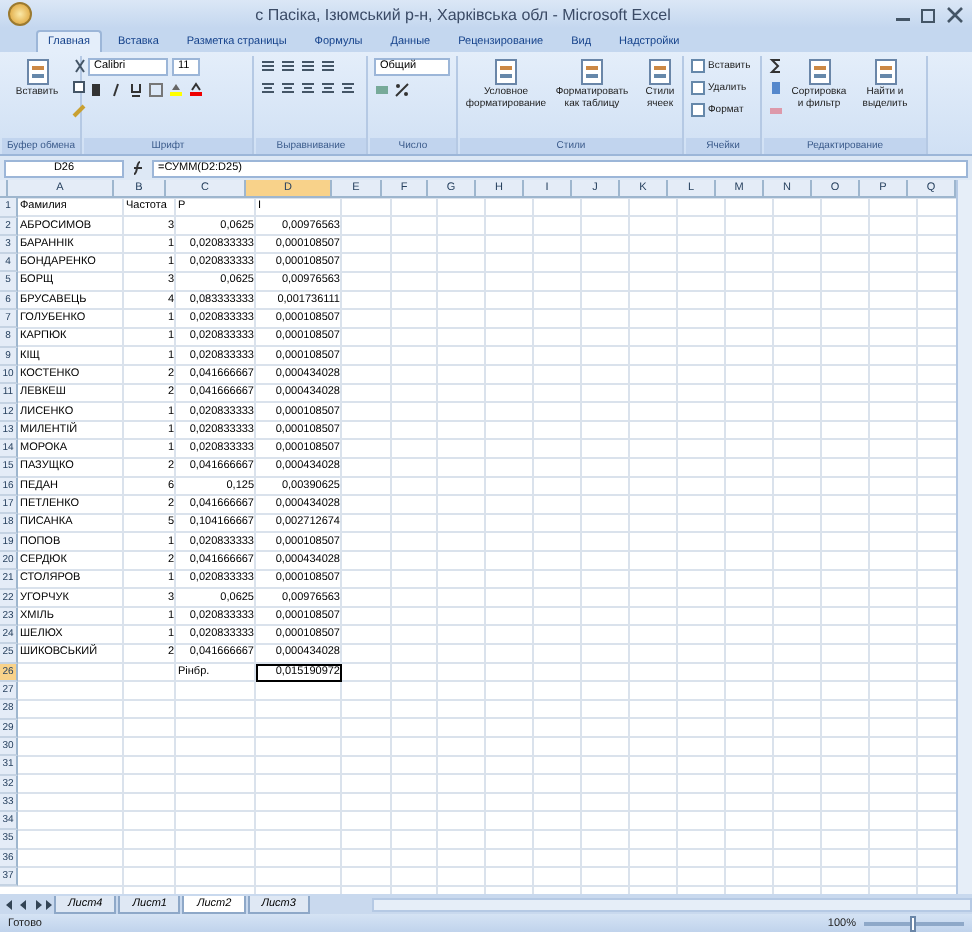 The image size is (972, 932). Describe the element at coordinates (196, 90) in the screenshot. I see `font-color-icon` at that location.